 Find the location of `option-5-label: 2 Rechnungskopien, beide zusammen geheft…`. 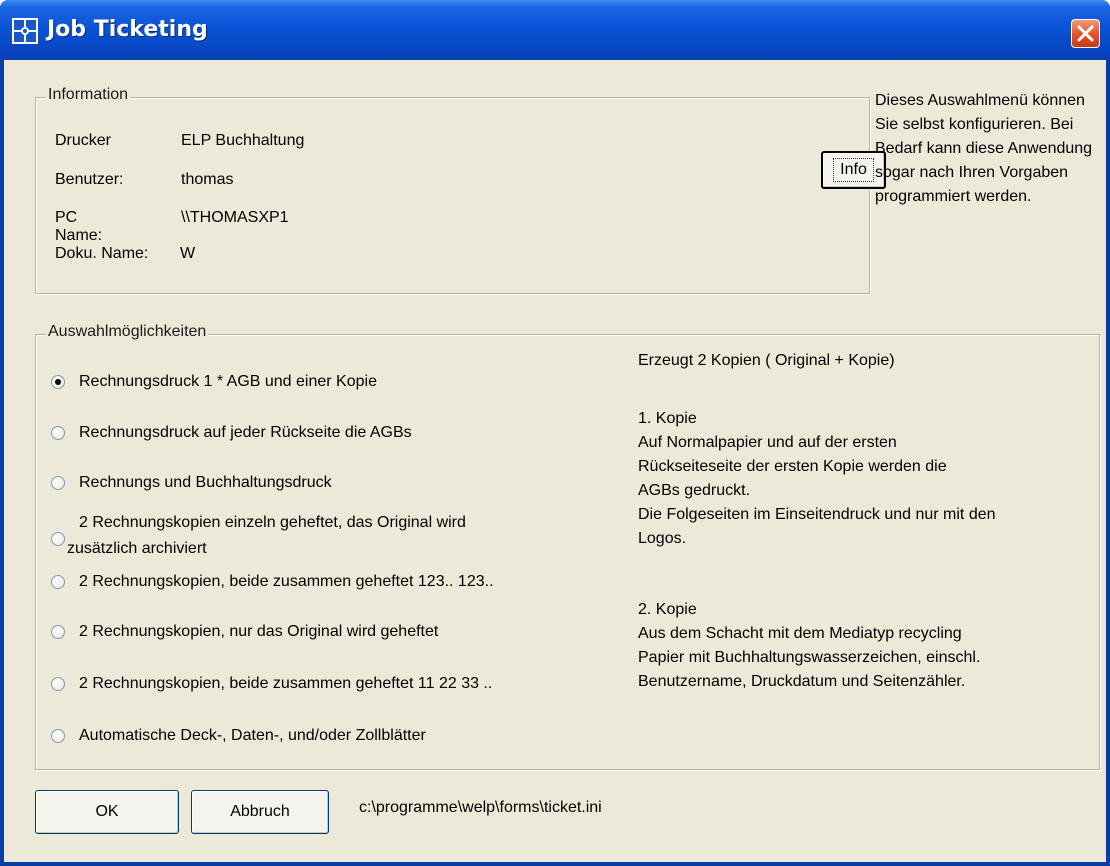

option-5-label: 2 Rechnungskopien, beide zusammen geheft… is located at coordinates (286, 582).